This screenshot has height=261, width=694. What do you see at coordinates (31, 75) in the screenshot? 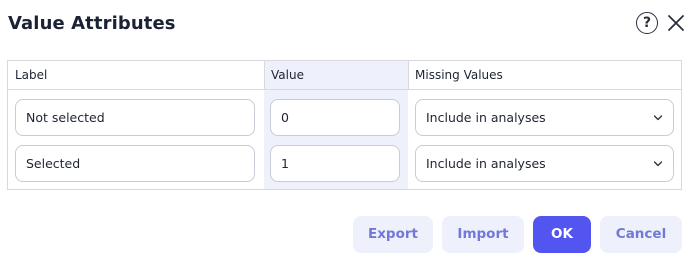
I see `header-label: Label` at bounding box center [31, 75].